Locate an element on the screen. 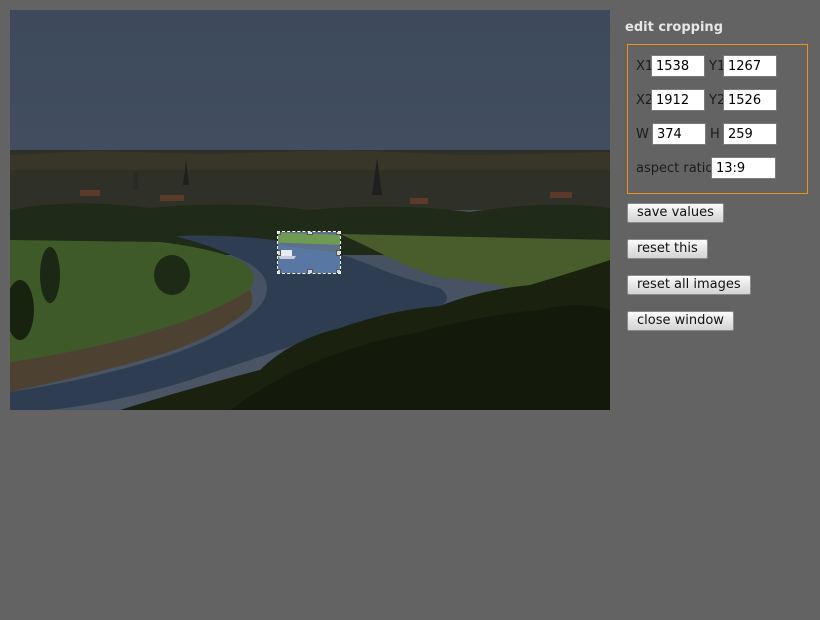  x1-field is located at coordinates (678, 66).